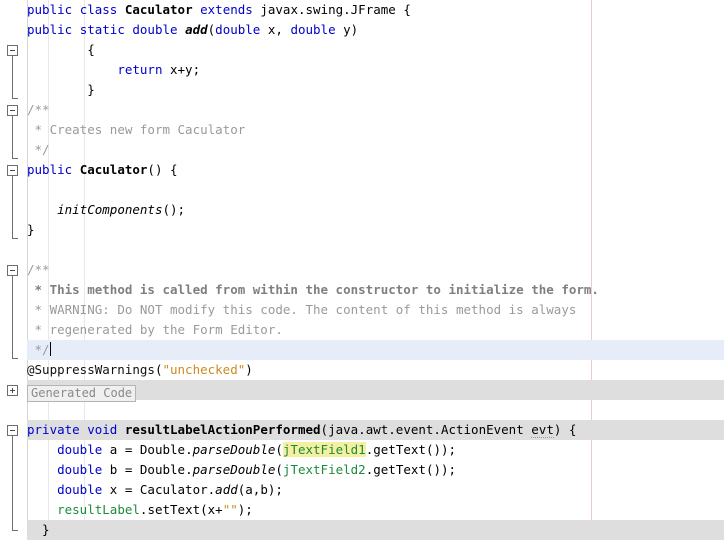 Image resolution: width=724 pixels, height=540 pixels. I want to click on method-resultlabelactionperformed: resultLabelActionPerformed, so click(222, 429).